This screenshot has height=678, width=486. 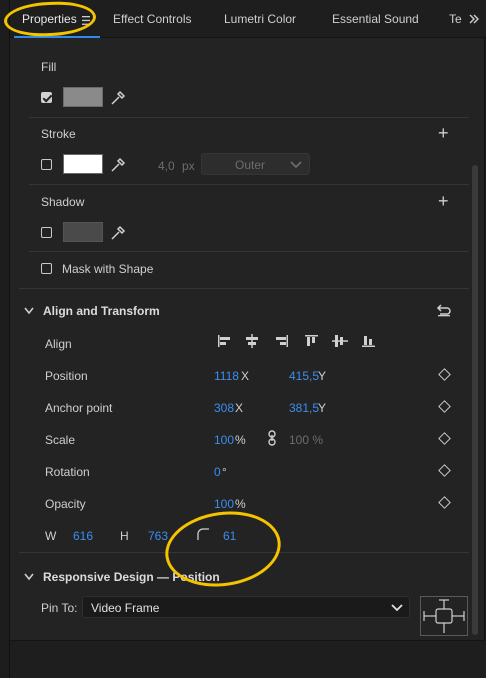 I want to click on height-label: H, so click(x=124, y=536).